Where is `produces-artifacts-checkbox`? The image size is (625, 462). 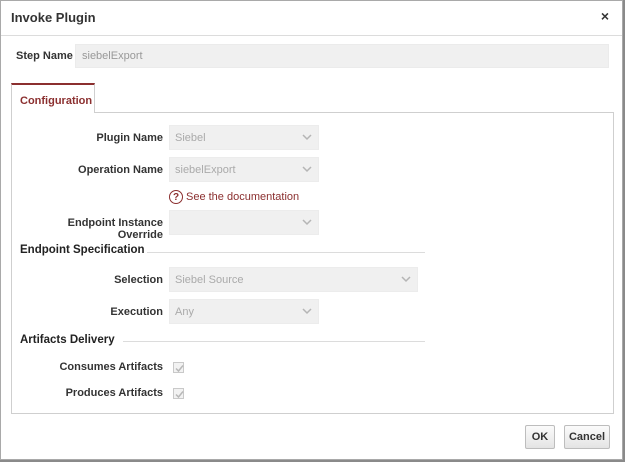
produces-artifacts-checkbox is located at coordinates (178, 393).